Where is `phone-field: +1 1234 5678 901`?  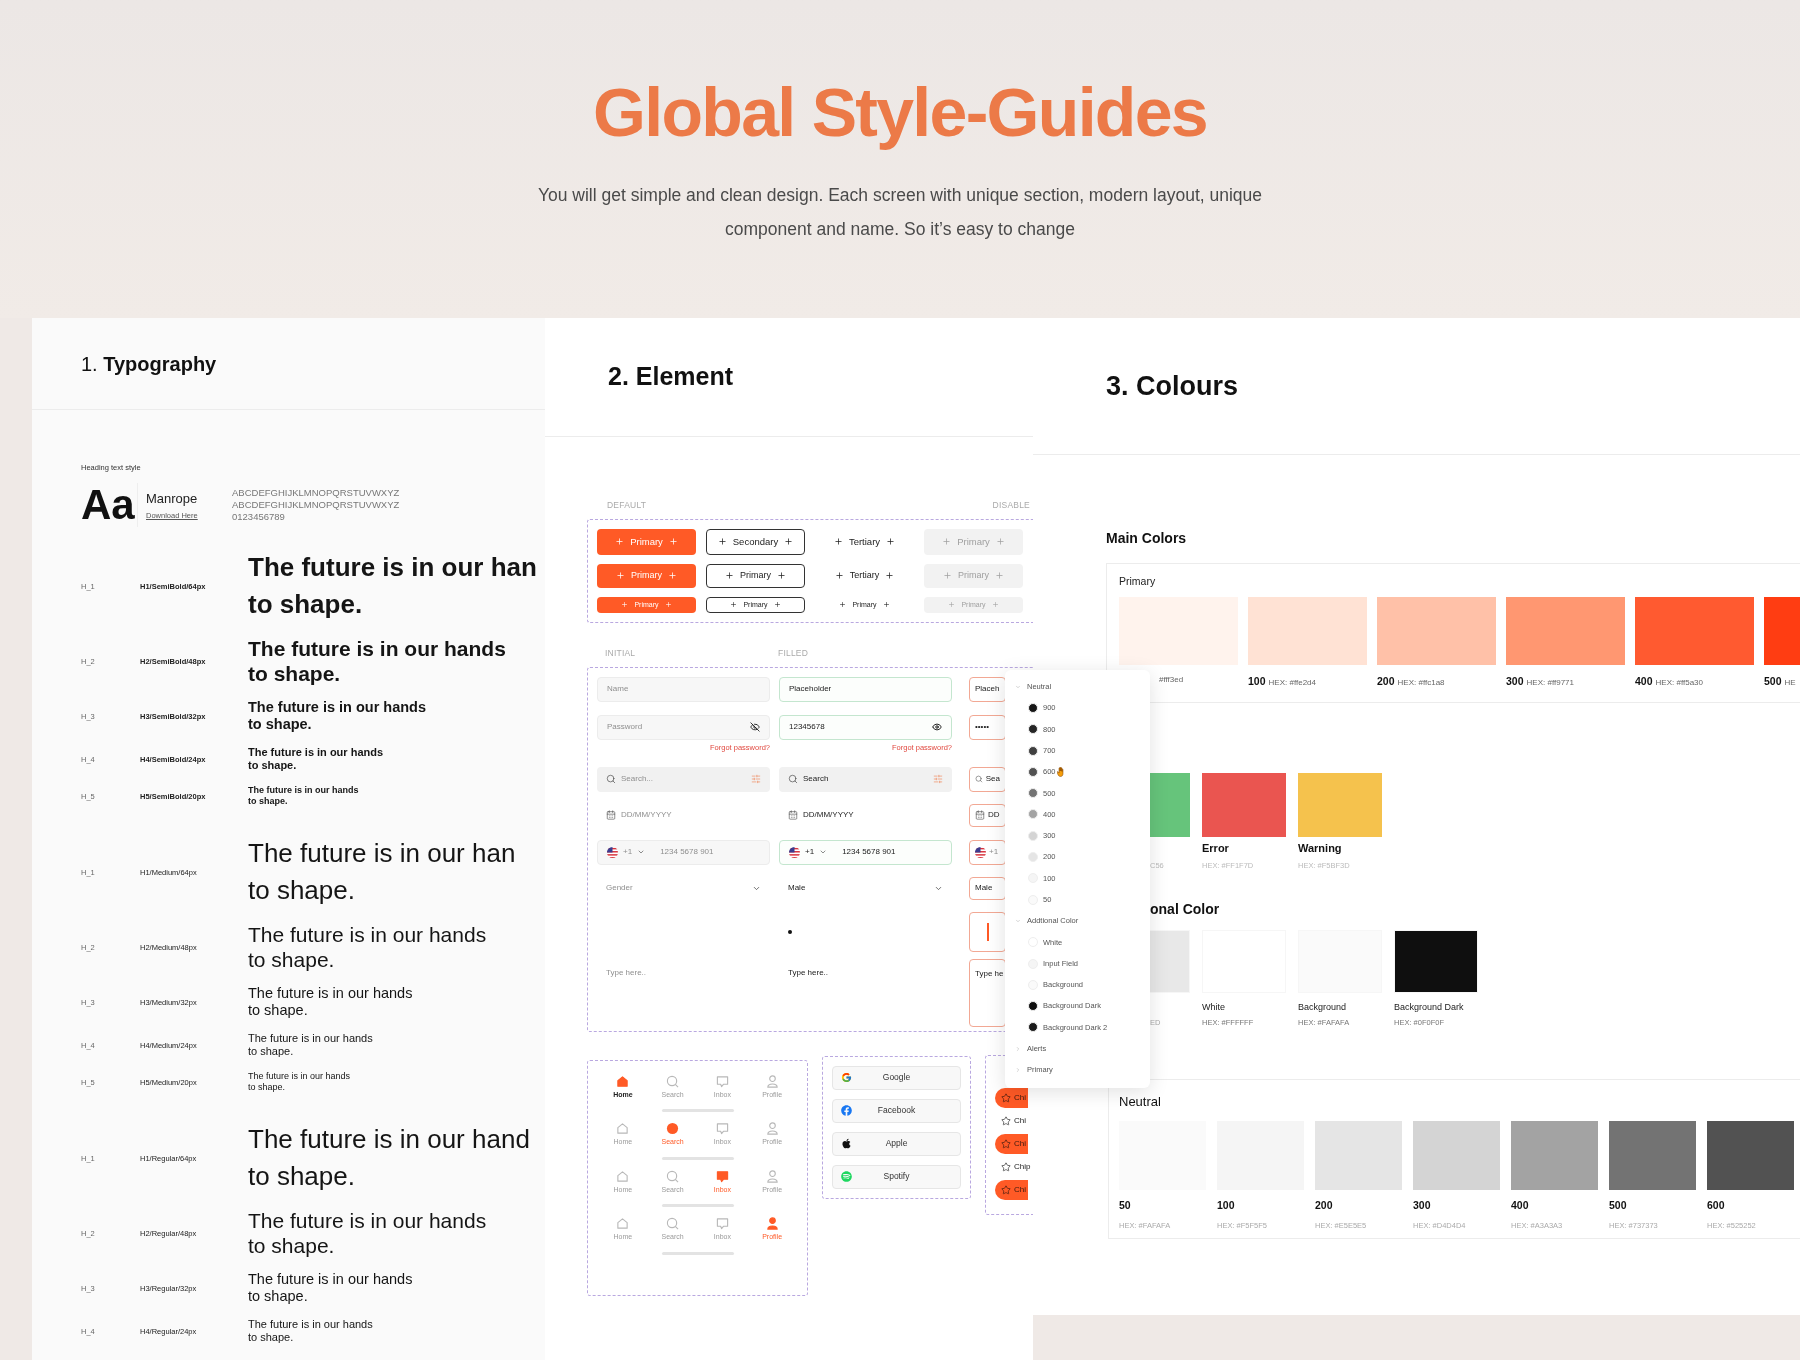 phone-field: +1 1234 5678 901 is located at coordinates (865, 852).